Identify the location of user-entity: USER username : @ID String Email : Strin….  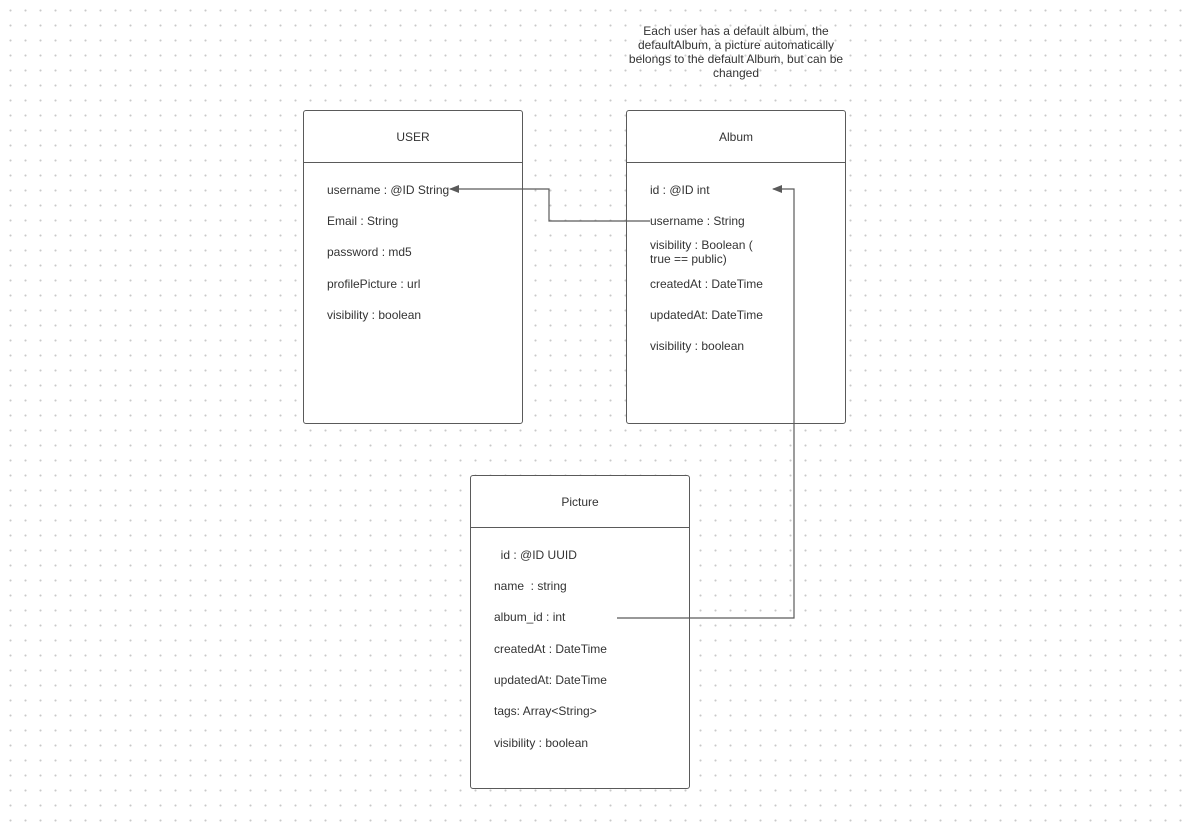
(413, 267).